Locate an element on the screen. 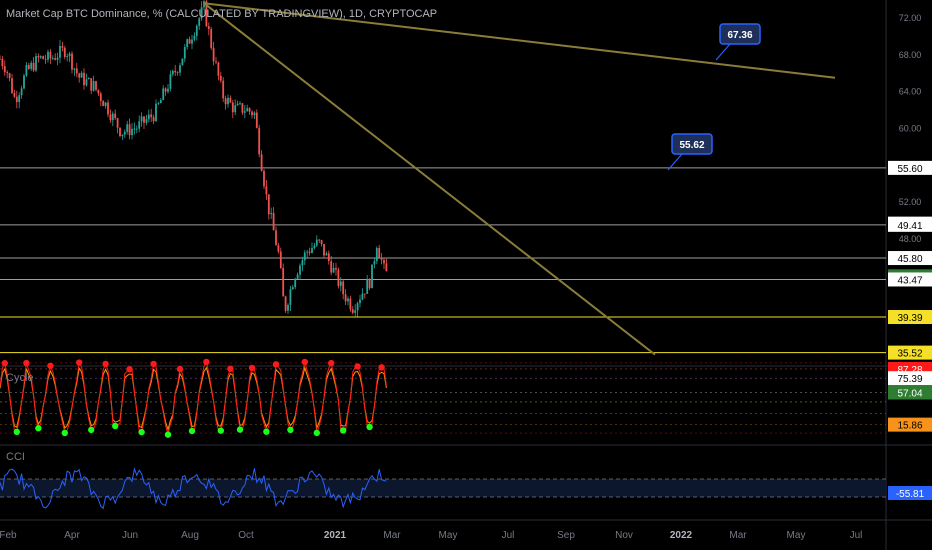 The width and height of the screenshot is (932, 550). time-axis-label: Feb is located at coordinates (8, 535).